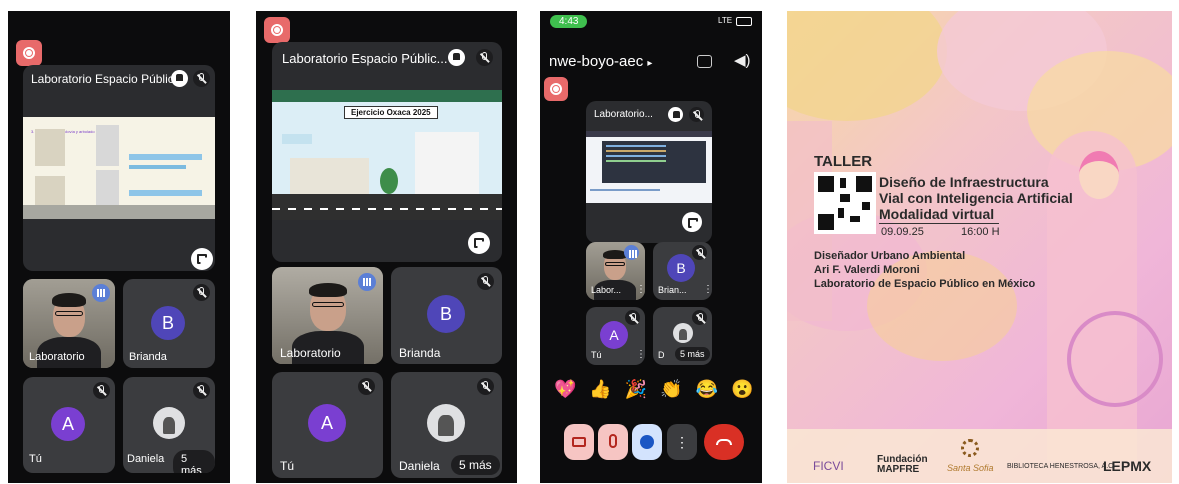  I want to click on camera-off-icon, so click(579, 442).